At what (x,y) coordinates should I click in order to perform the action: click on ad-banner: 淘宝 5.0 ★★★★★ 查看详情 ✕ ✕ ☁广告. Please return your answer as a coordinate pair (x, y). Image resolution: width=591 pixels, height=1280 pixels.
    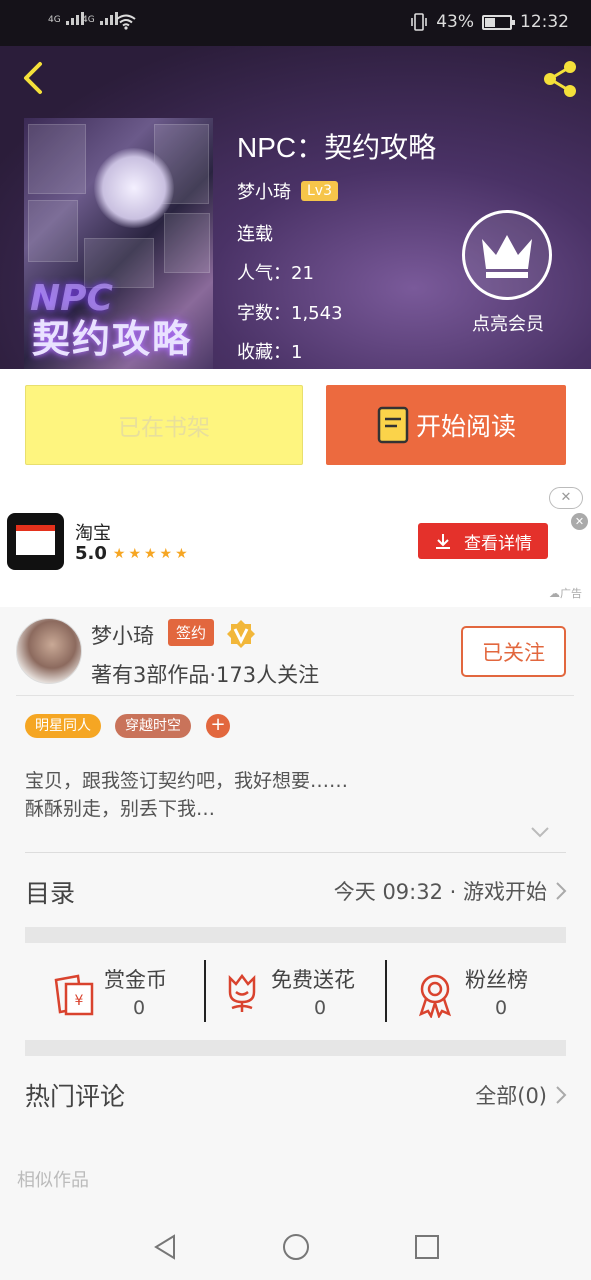
    Looking at the image, I should click on (295, 544).